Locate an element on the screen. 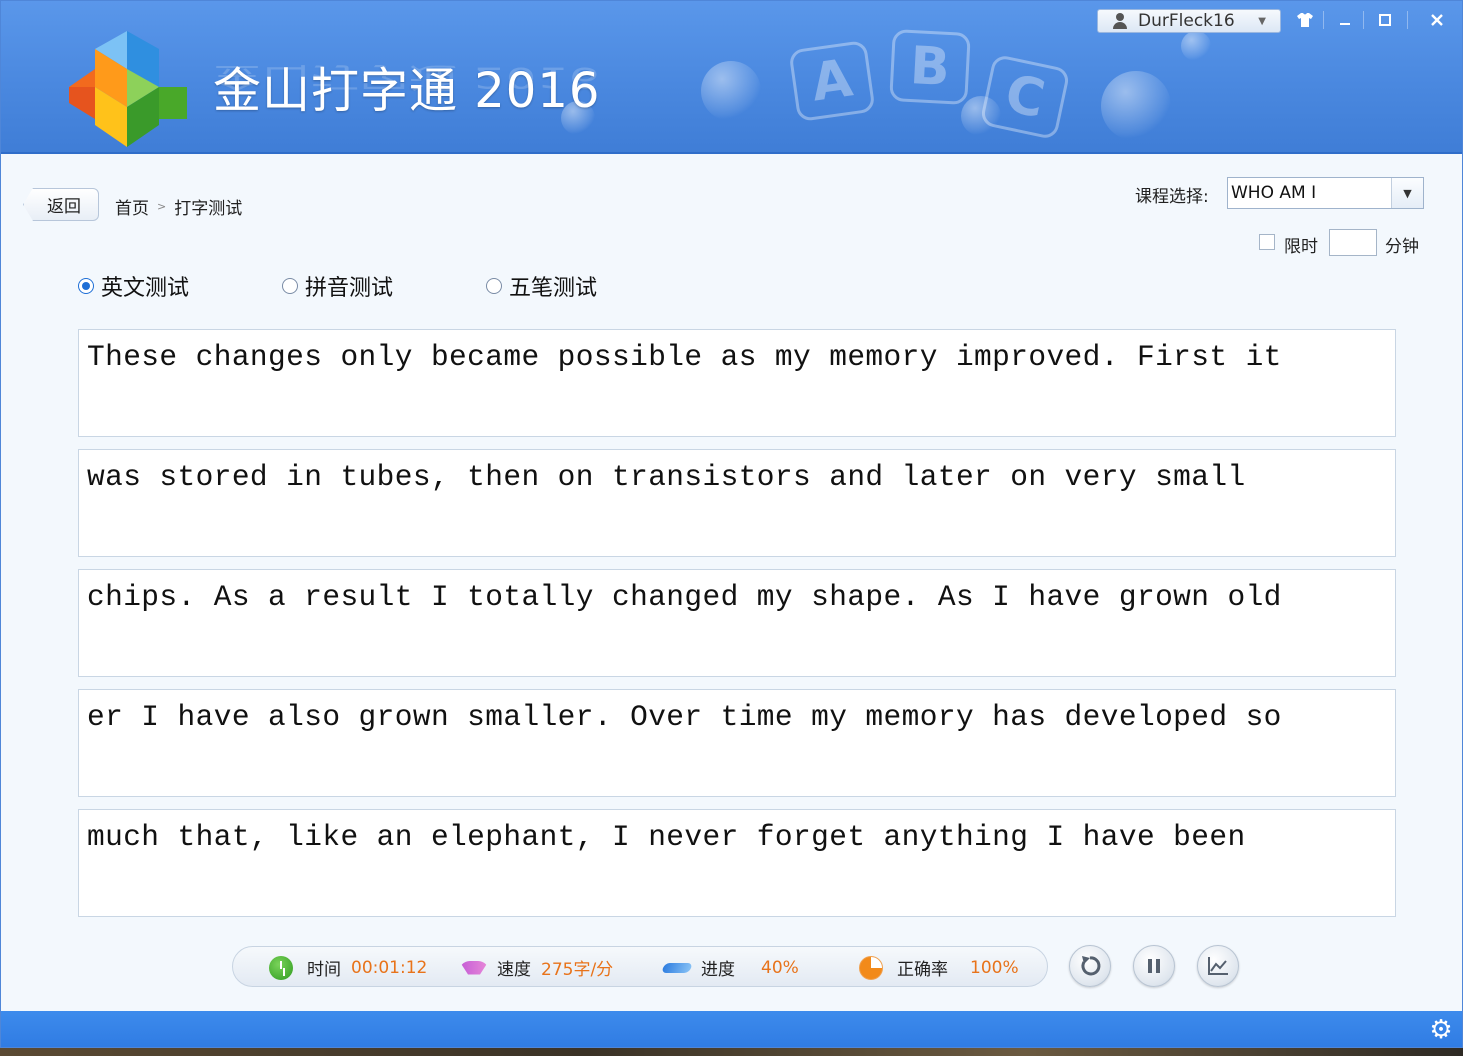 This screenshot has height=1056, width=1463. stat-accuracy-value: 100% is located at coordinates (994, 967).